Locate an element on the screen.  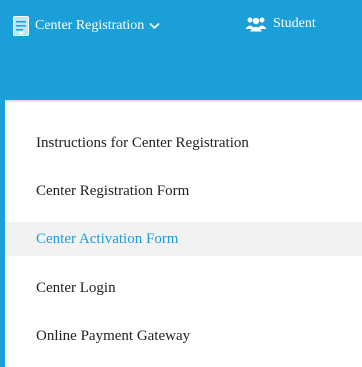
menu-item-registration-form: Center Registration Form is located at coordinates (183, 191).